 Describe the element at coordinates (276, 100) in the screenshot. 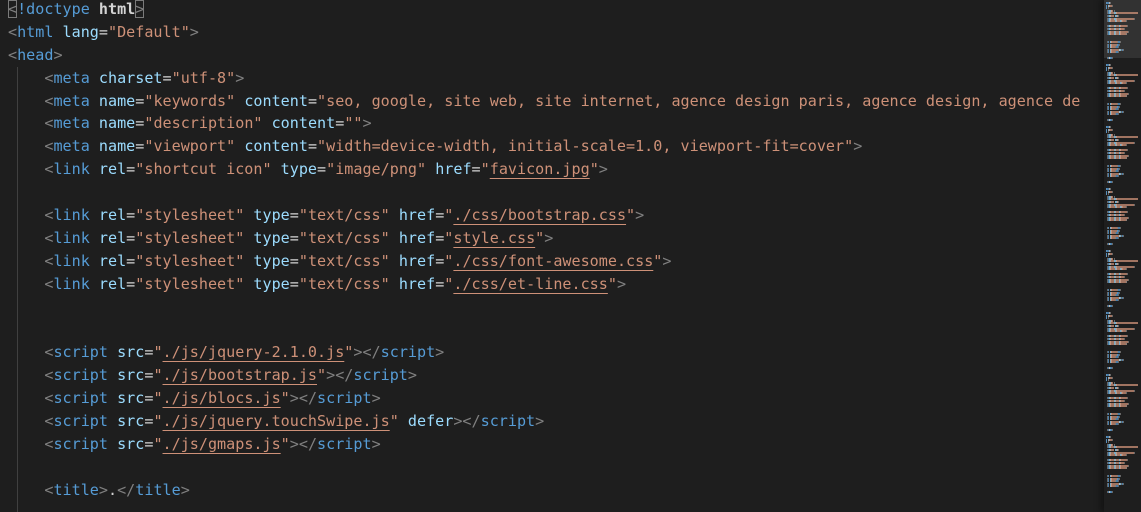

I see `code-token: content` at that location.